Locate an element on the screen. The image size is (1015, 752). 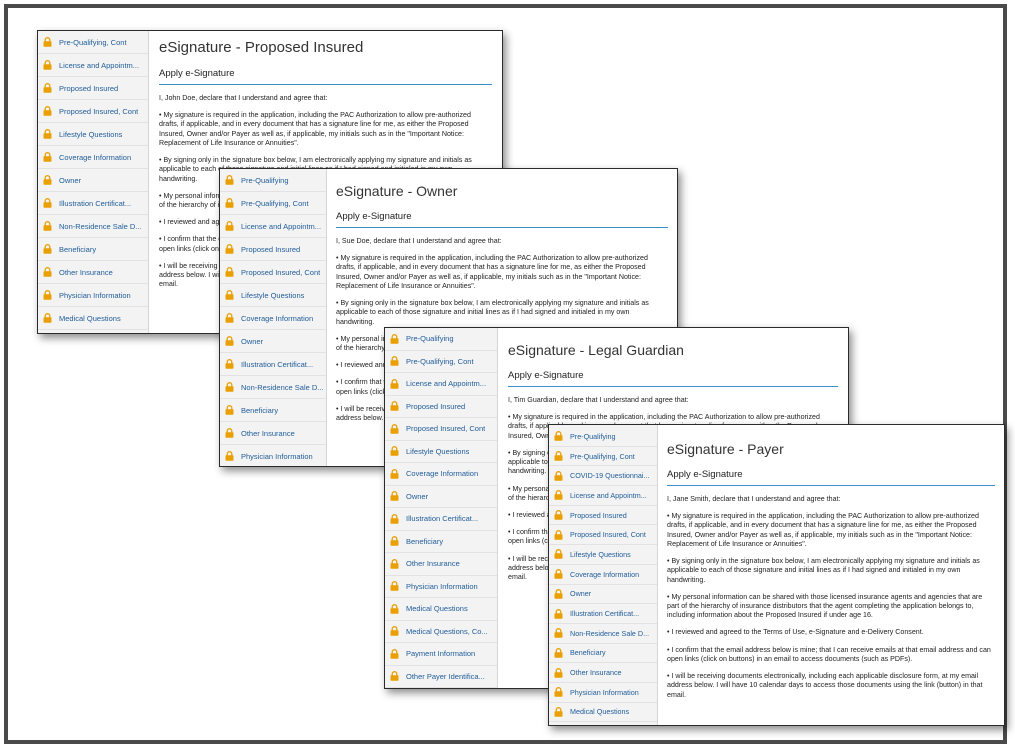
sidebar-item: Payment Information is located at coordinates (441, 654).